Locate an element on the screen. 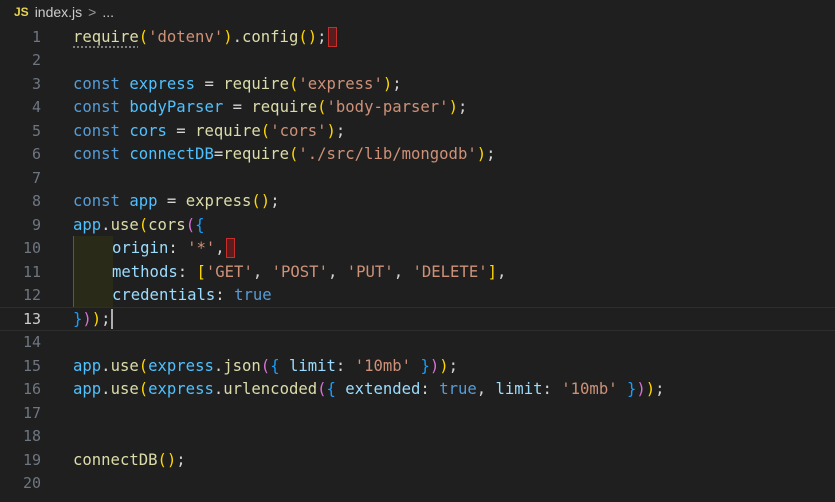 This screenshot has height=502, width=835. line-number: 6 is located at coordinates (36, 154).